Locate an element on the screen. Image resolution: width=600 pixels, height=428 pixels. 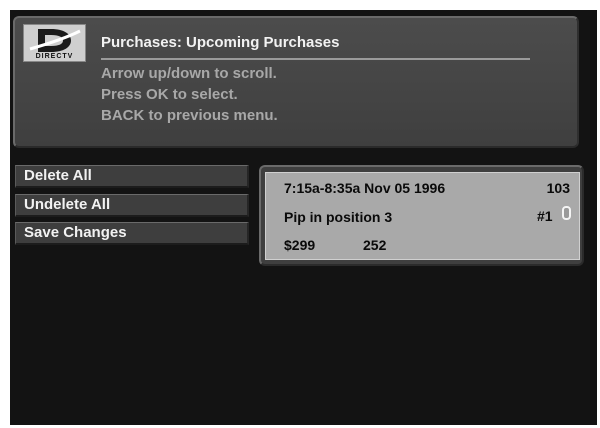
purchase-channel: 103 is located at coordinates (558, 188).